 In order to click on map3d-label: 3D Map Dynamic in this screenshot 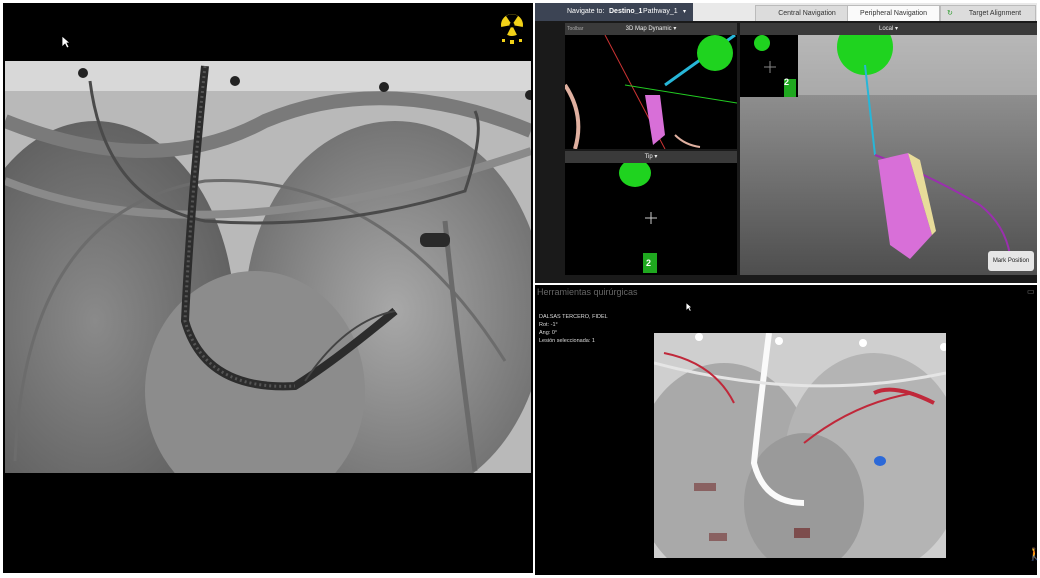, I will do `click(648, 29)`.